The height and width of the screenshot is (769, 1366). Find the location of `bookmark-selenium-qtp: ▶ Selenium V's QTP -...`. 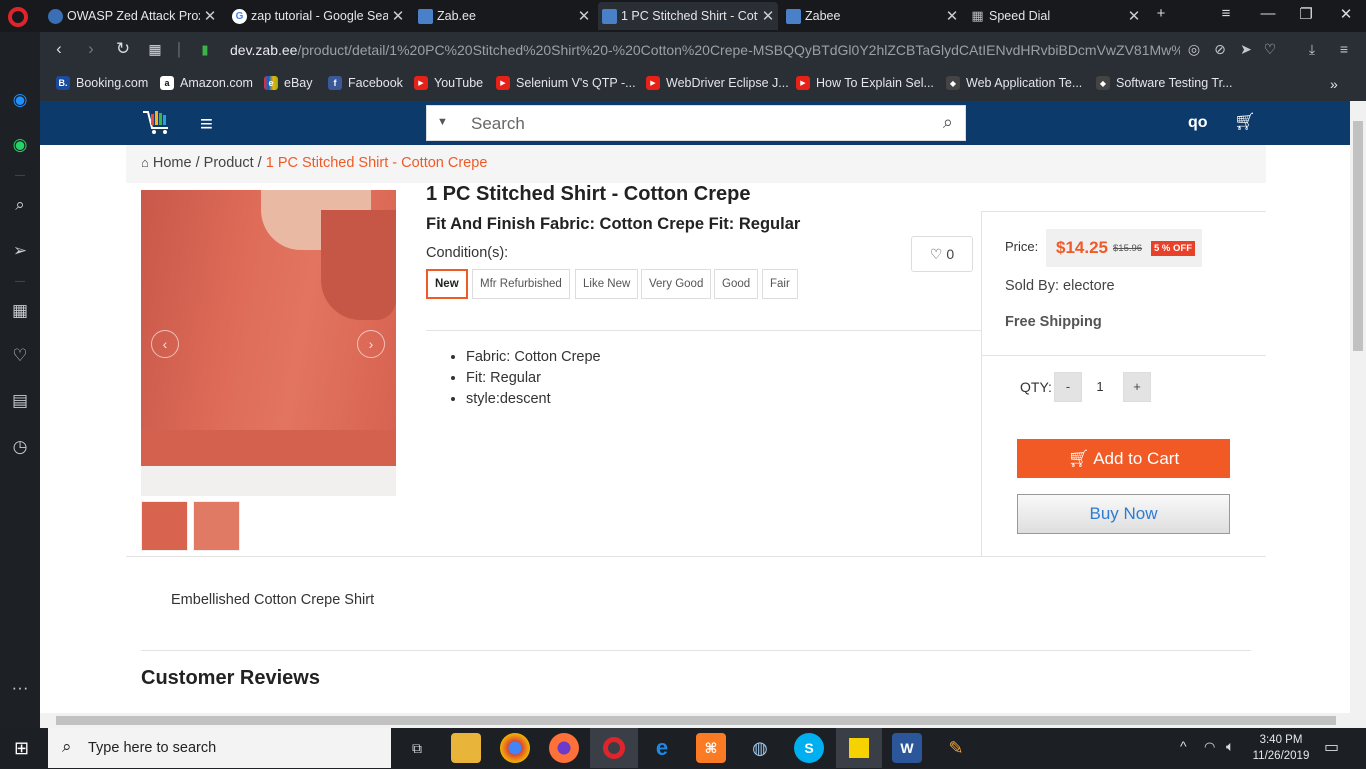

bookmark-selenium-qtp: ▶ Selenium V's QTP -... is located at coordinates (566, 83).